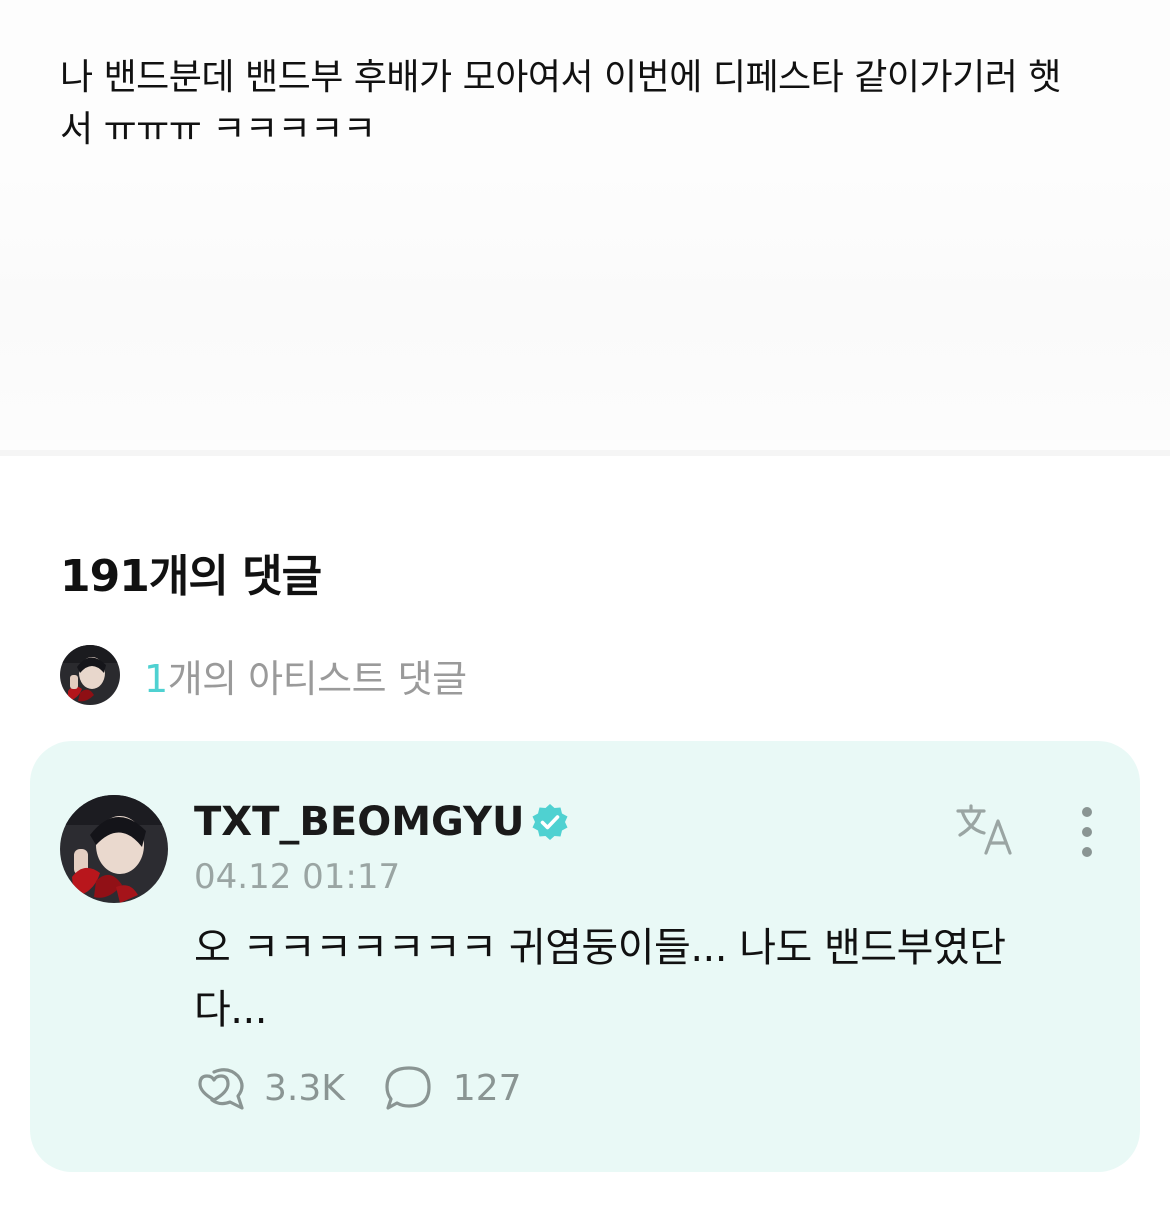 This screenshot has width=1170, height=1205. I want to click on comment-actions: 3.3K 127, so click(377, 1088).